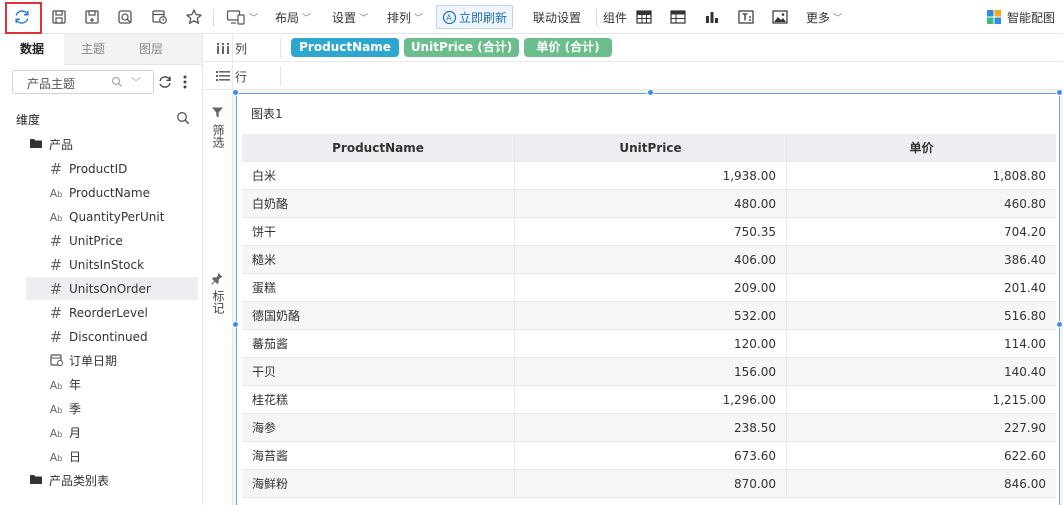 The height and width of the screenshot is (505, 1063). I want to click on table-row: 德国奶酪 532.00 516.80, so click(649, 316).